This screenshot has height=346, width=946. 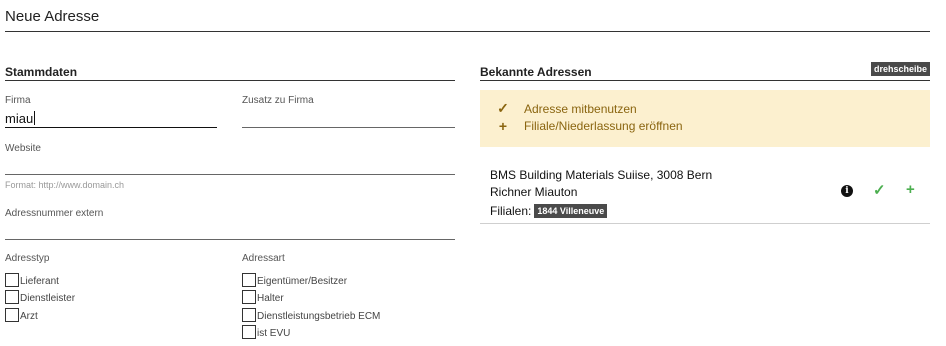 I want to click on checkbox-ist-evu: ist EVU, so click(x=266, y=332).